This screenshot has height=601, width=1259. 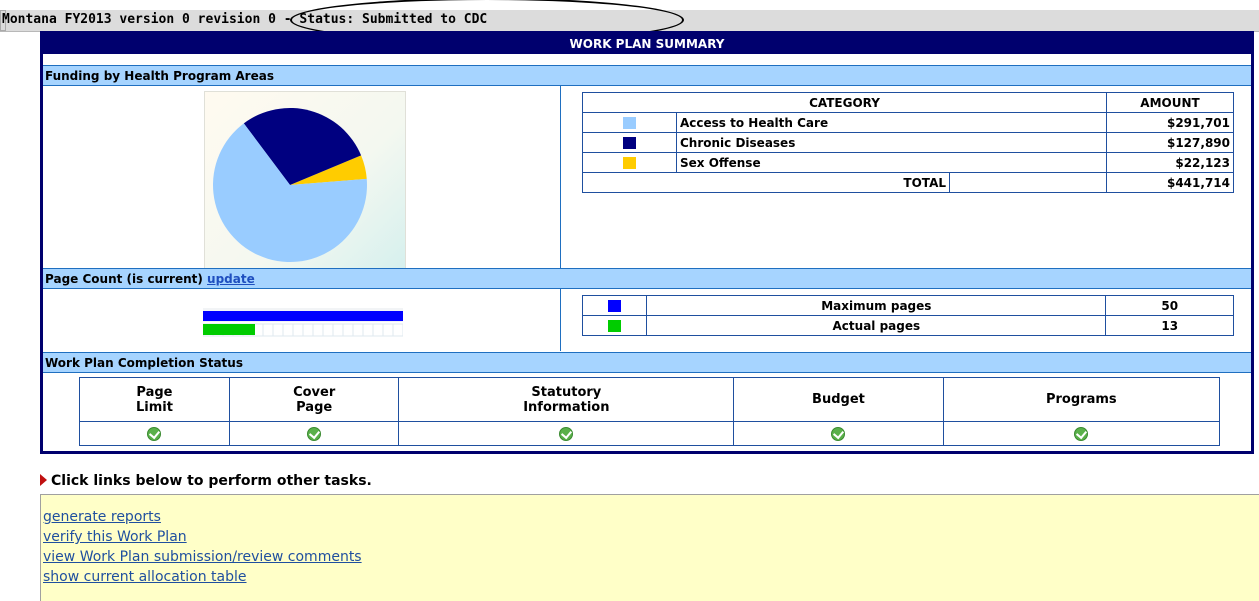 What do you see at coordinates (876, 305) in the screenshot?
I see `page-count-row-label: Maximum pages` at bounding box center [876, 305].